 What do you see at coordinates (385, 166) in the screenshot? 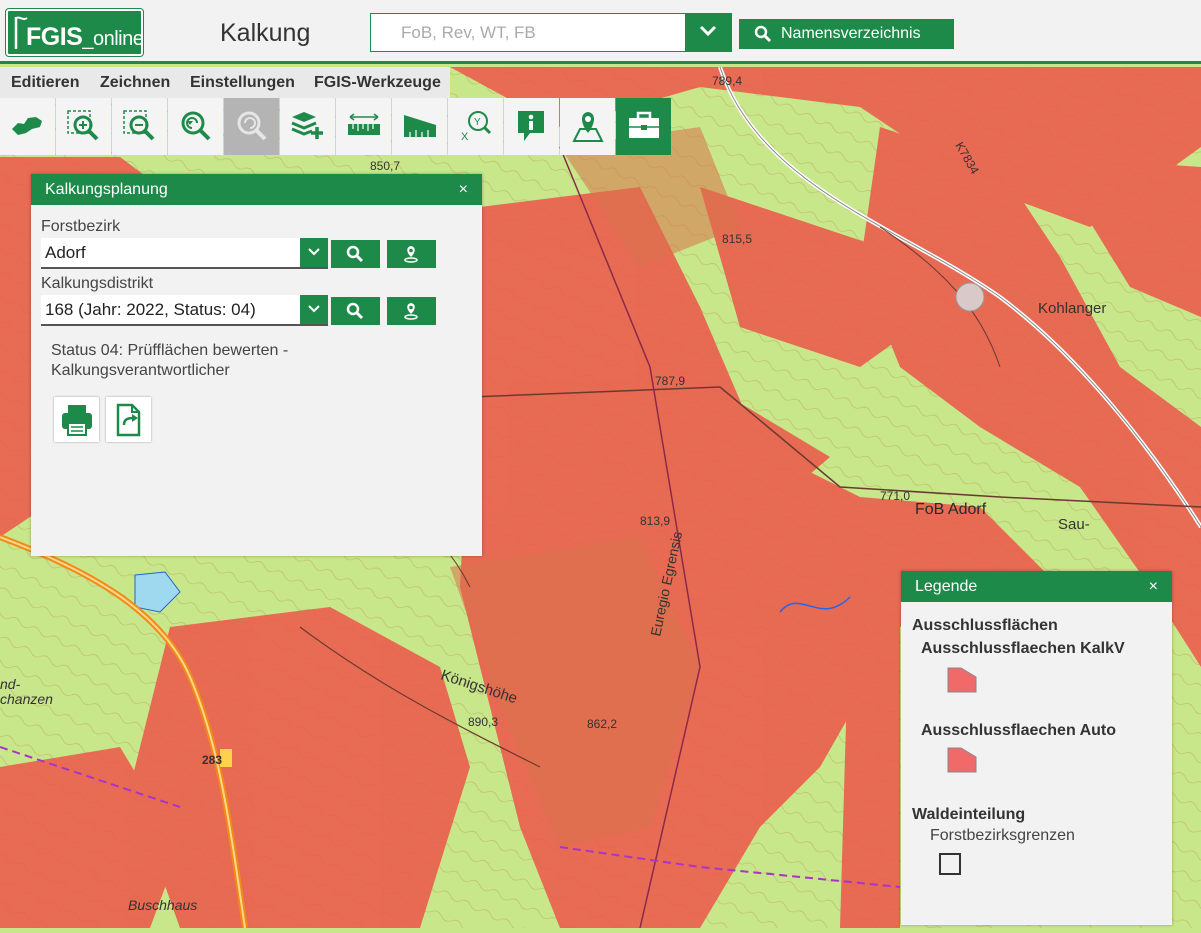
I see `map-label: 850,7` at bounding box center [385, 166].